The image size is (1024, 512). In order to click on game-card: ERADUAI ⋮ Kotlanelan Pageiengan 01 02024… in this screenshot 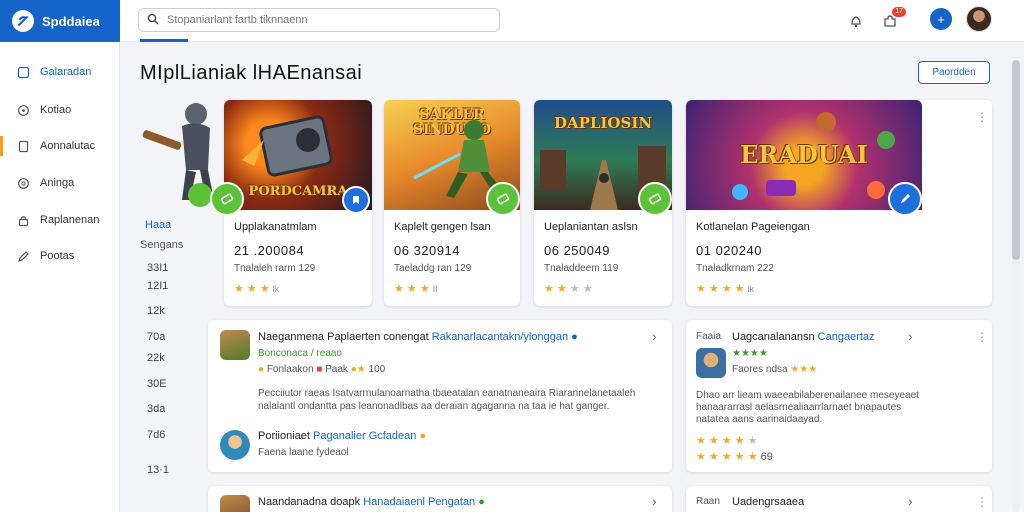, I will do `click(839, 203)`.